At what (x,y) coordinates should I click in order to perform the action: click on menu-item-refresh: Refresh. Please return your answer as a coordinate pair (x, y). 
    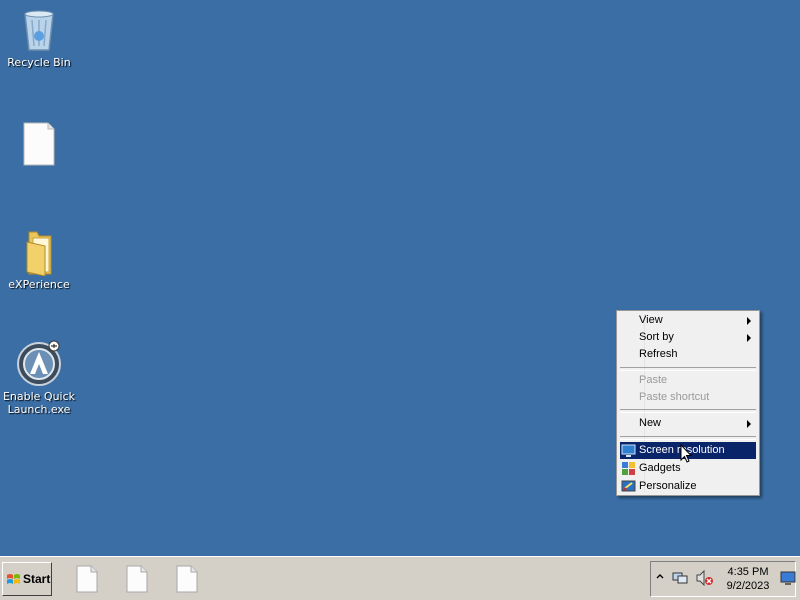
    Looking at the image, I should click on (688, 354).